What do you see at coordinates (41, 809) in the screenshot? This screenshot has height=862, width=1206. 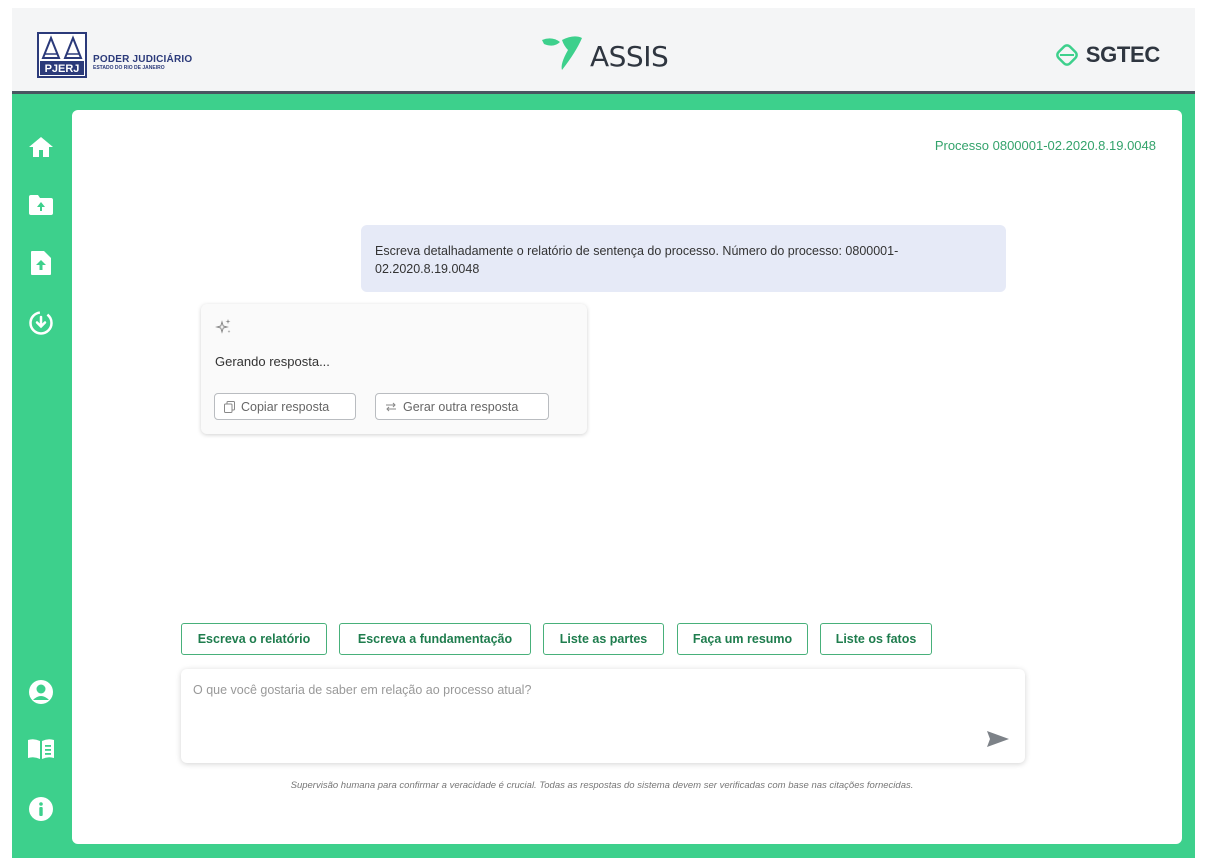 I see `info-icon` at bounding box center [41, 809].